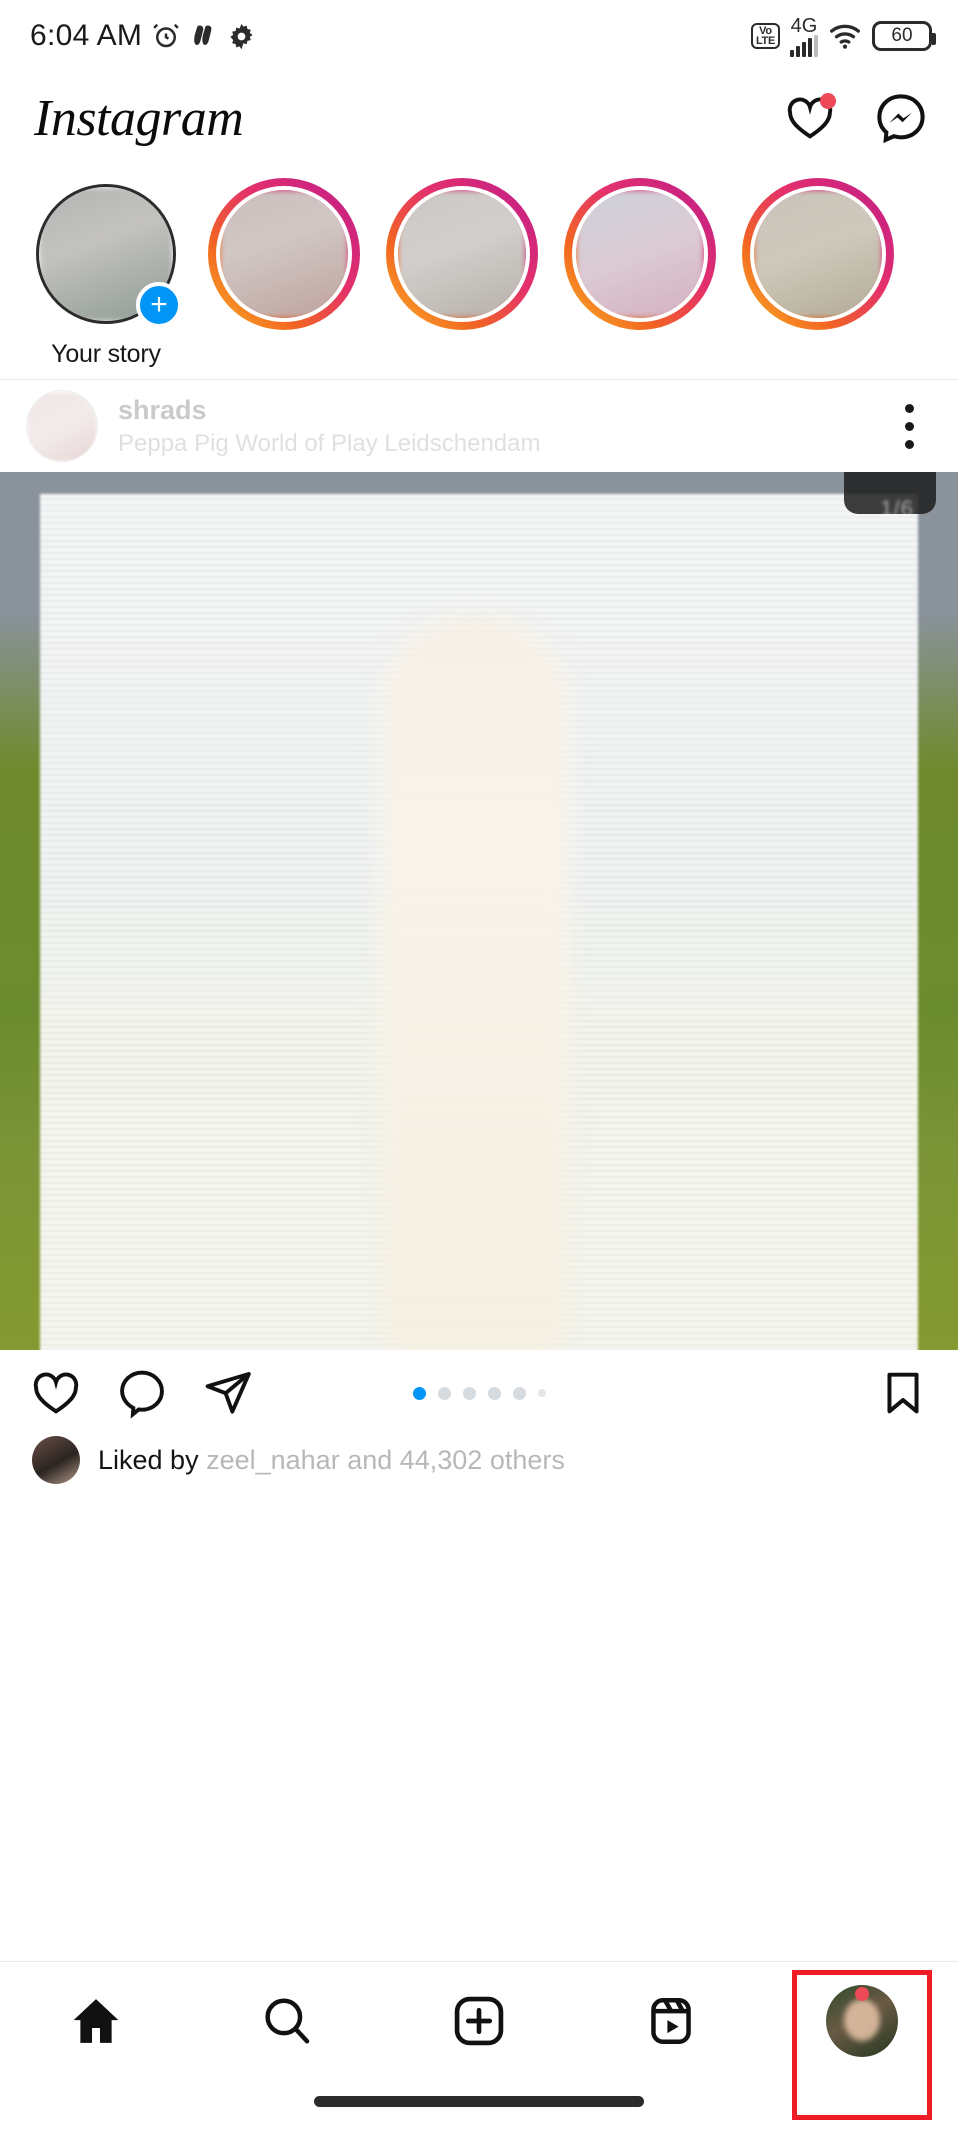  Describe the element at coordinates (56, 1460) in the screenshot. I see `liker-avatar` at that location.